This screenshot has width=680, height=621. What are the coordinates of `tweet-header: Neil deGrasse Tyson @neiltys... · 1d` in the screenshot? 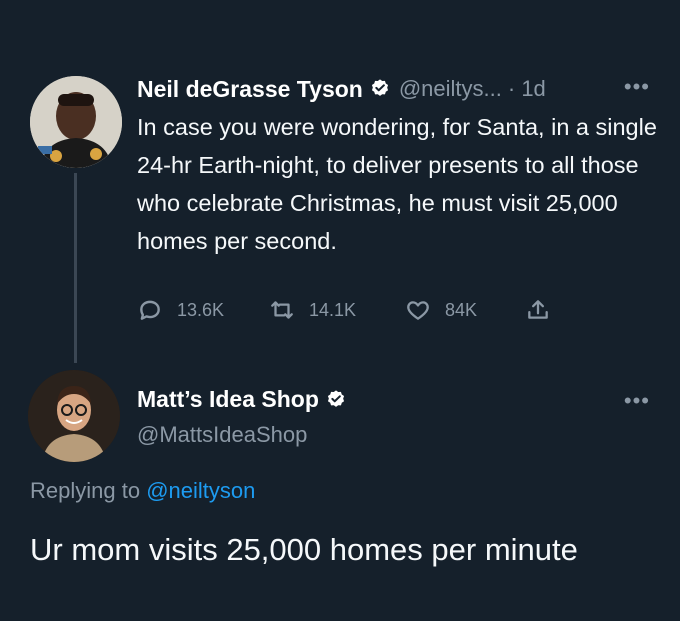 It's located at (341, 89).